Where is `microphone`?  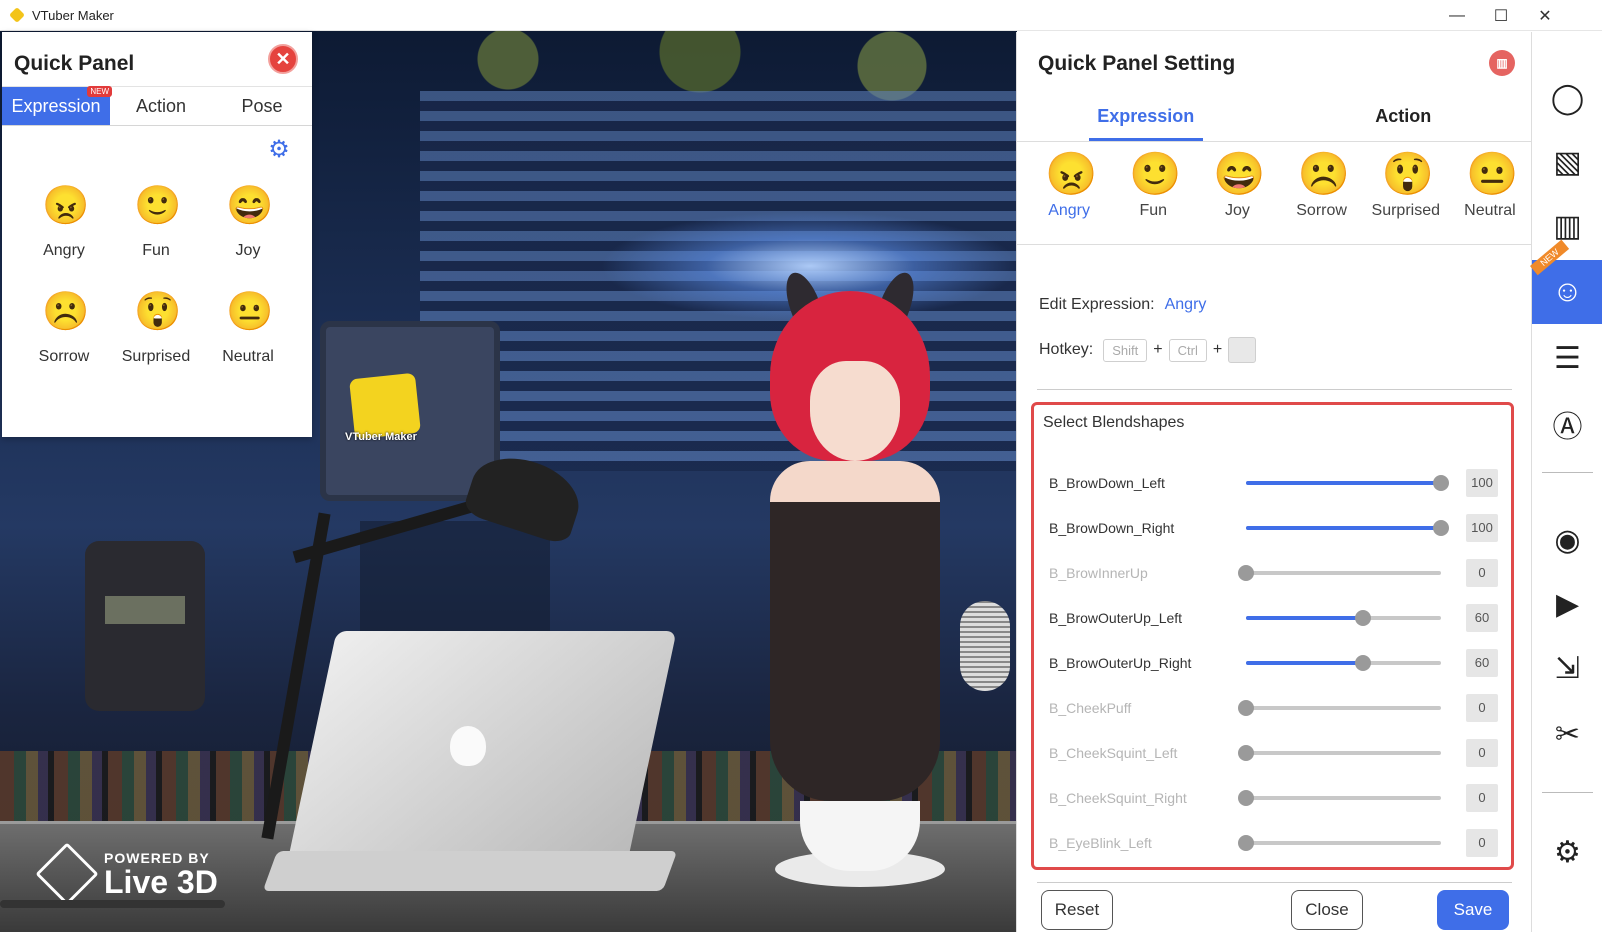
microphone is located at coordinates (985, 646).